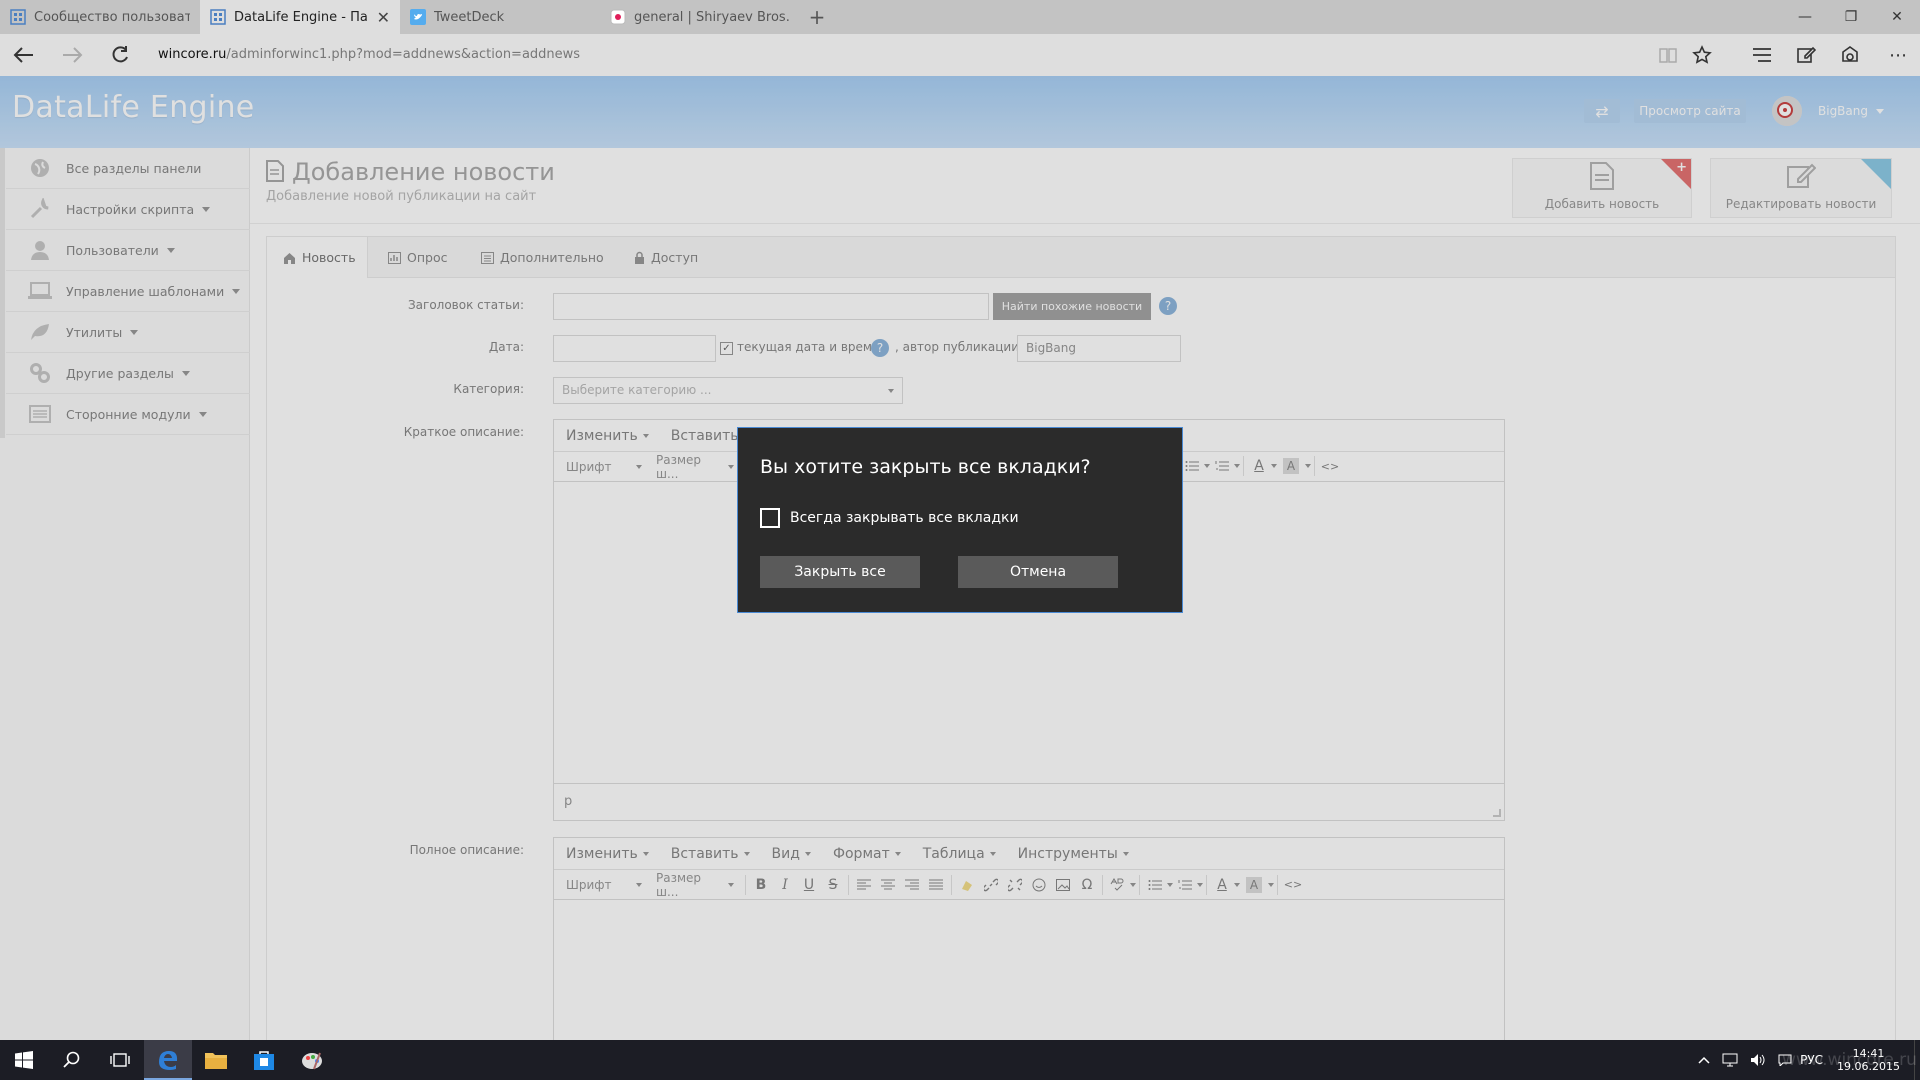  I want to click on always-close-label: Всегда закрывать все вкладки, so click(904, 518).